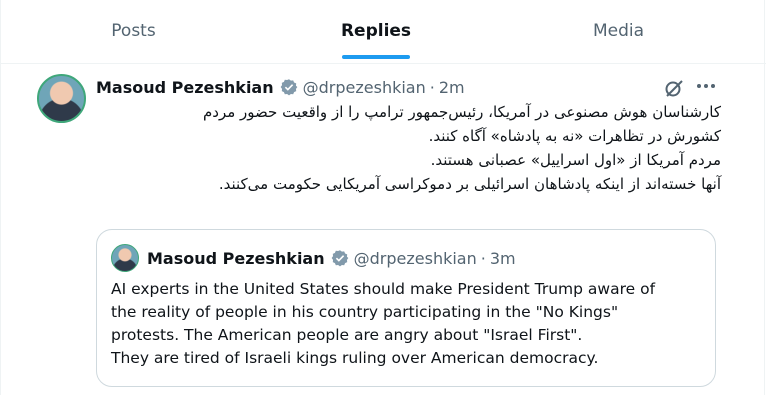 This screenshot has width=773, height=395. What do you see at coordinates (674, 88) in the screenshot?
I see `grok-icon` at bounding box center [674, 88].